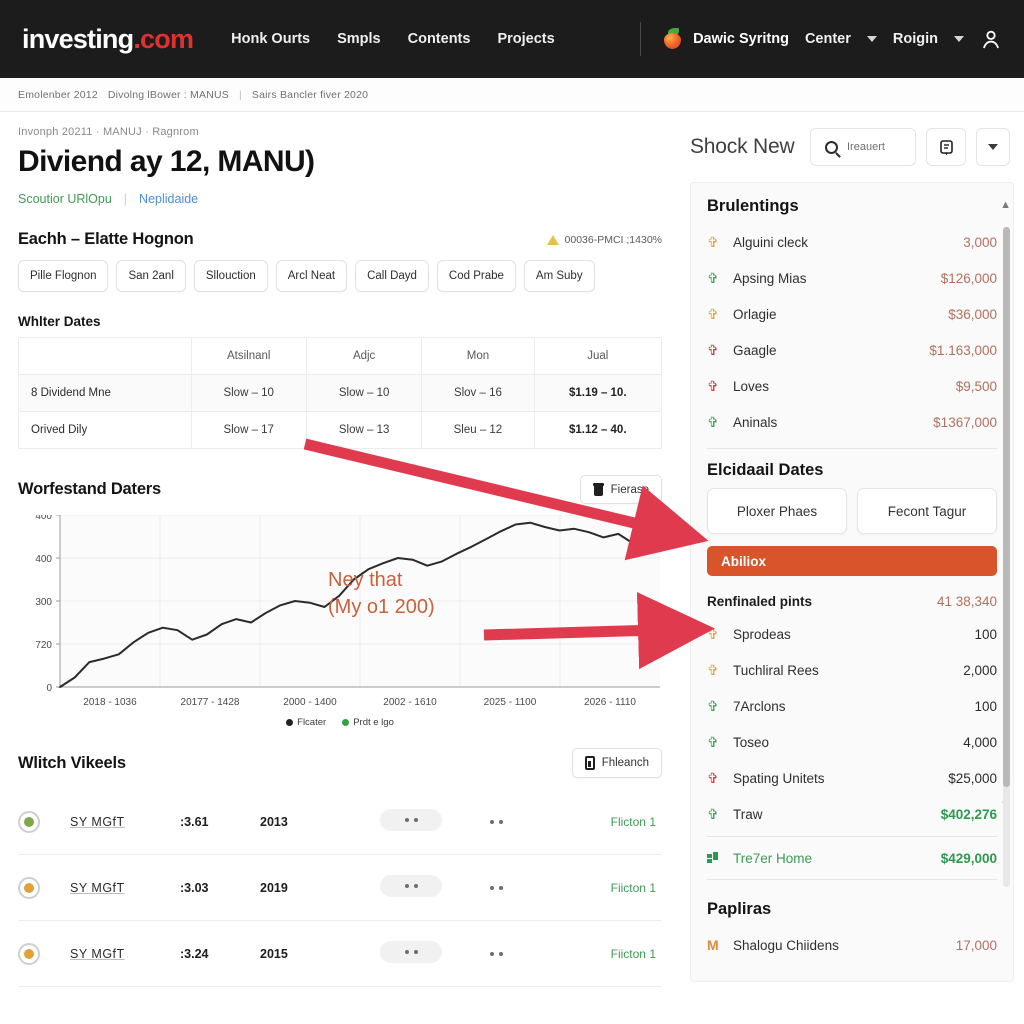 The width and height of the screenshot is (1024, 1024). I want to click on side-list-item: ✞ Orlagie $36,000, so click(852, 314).